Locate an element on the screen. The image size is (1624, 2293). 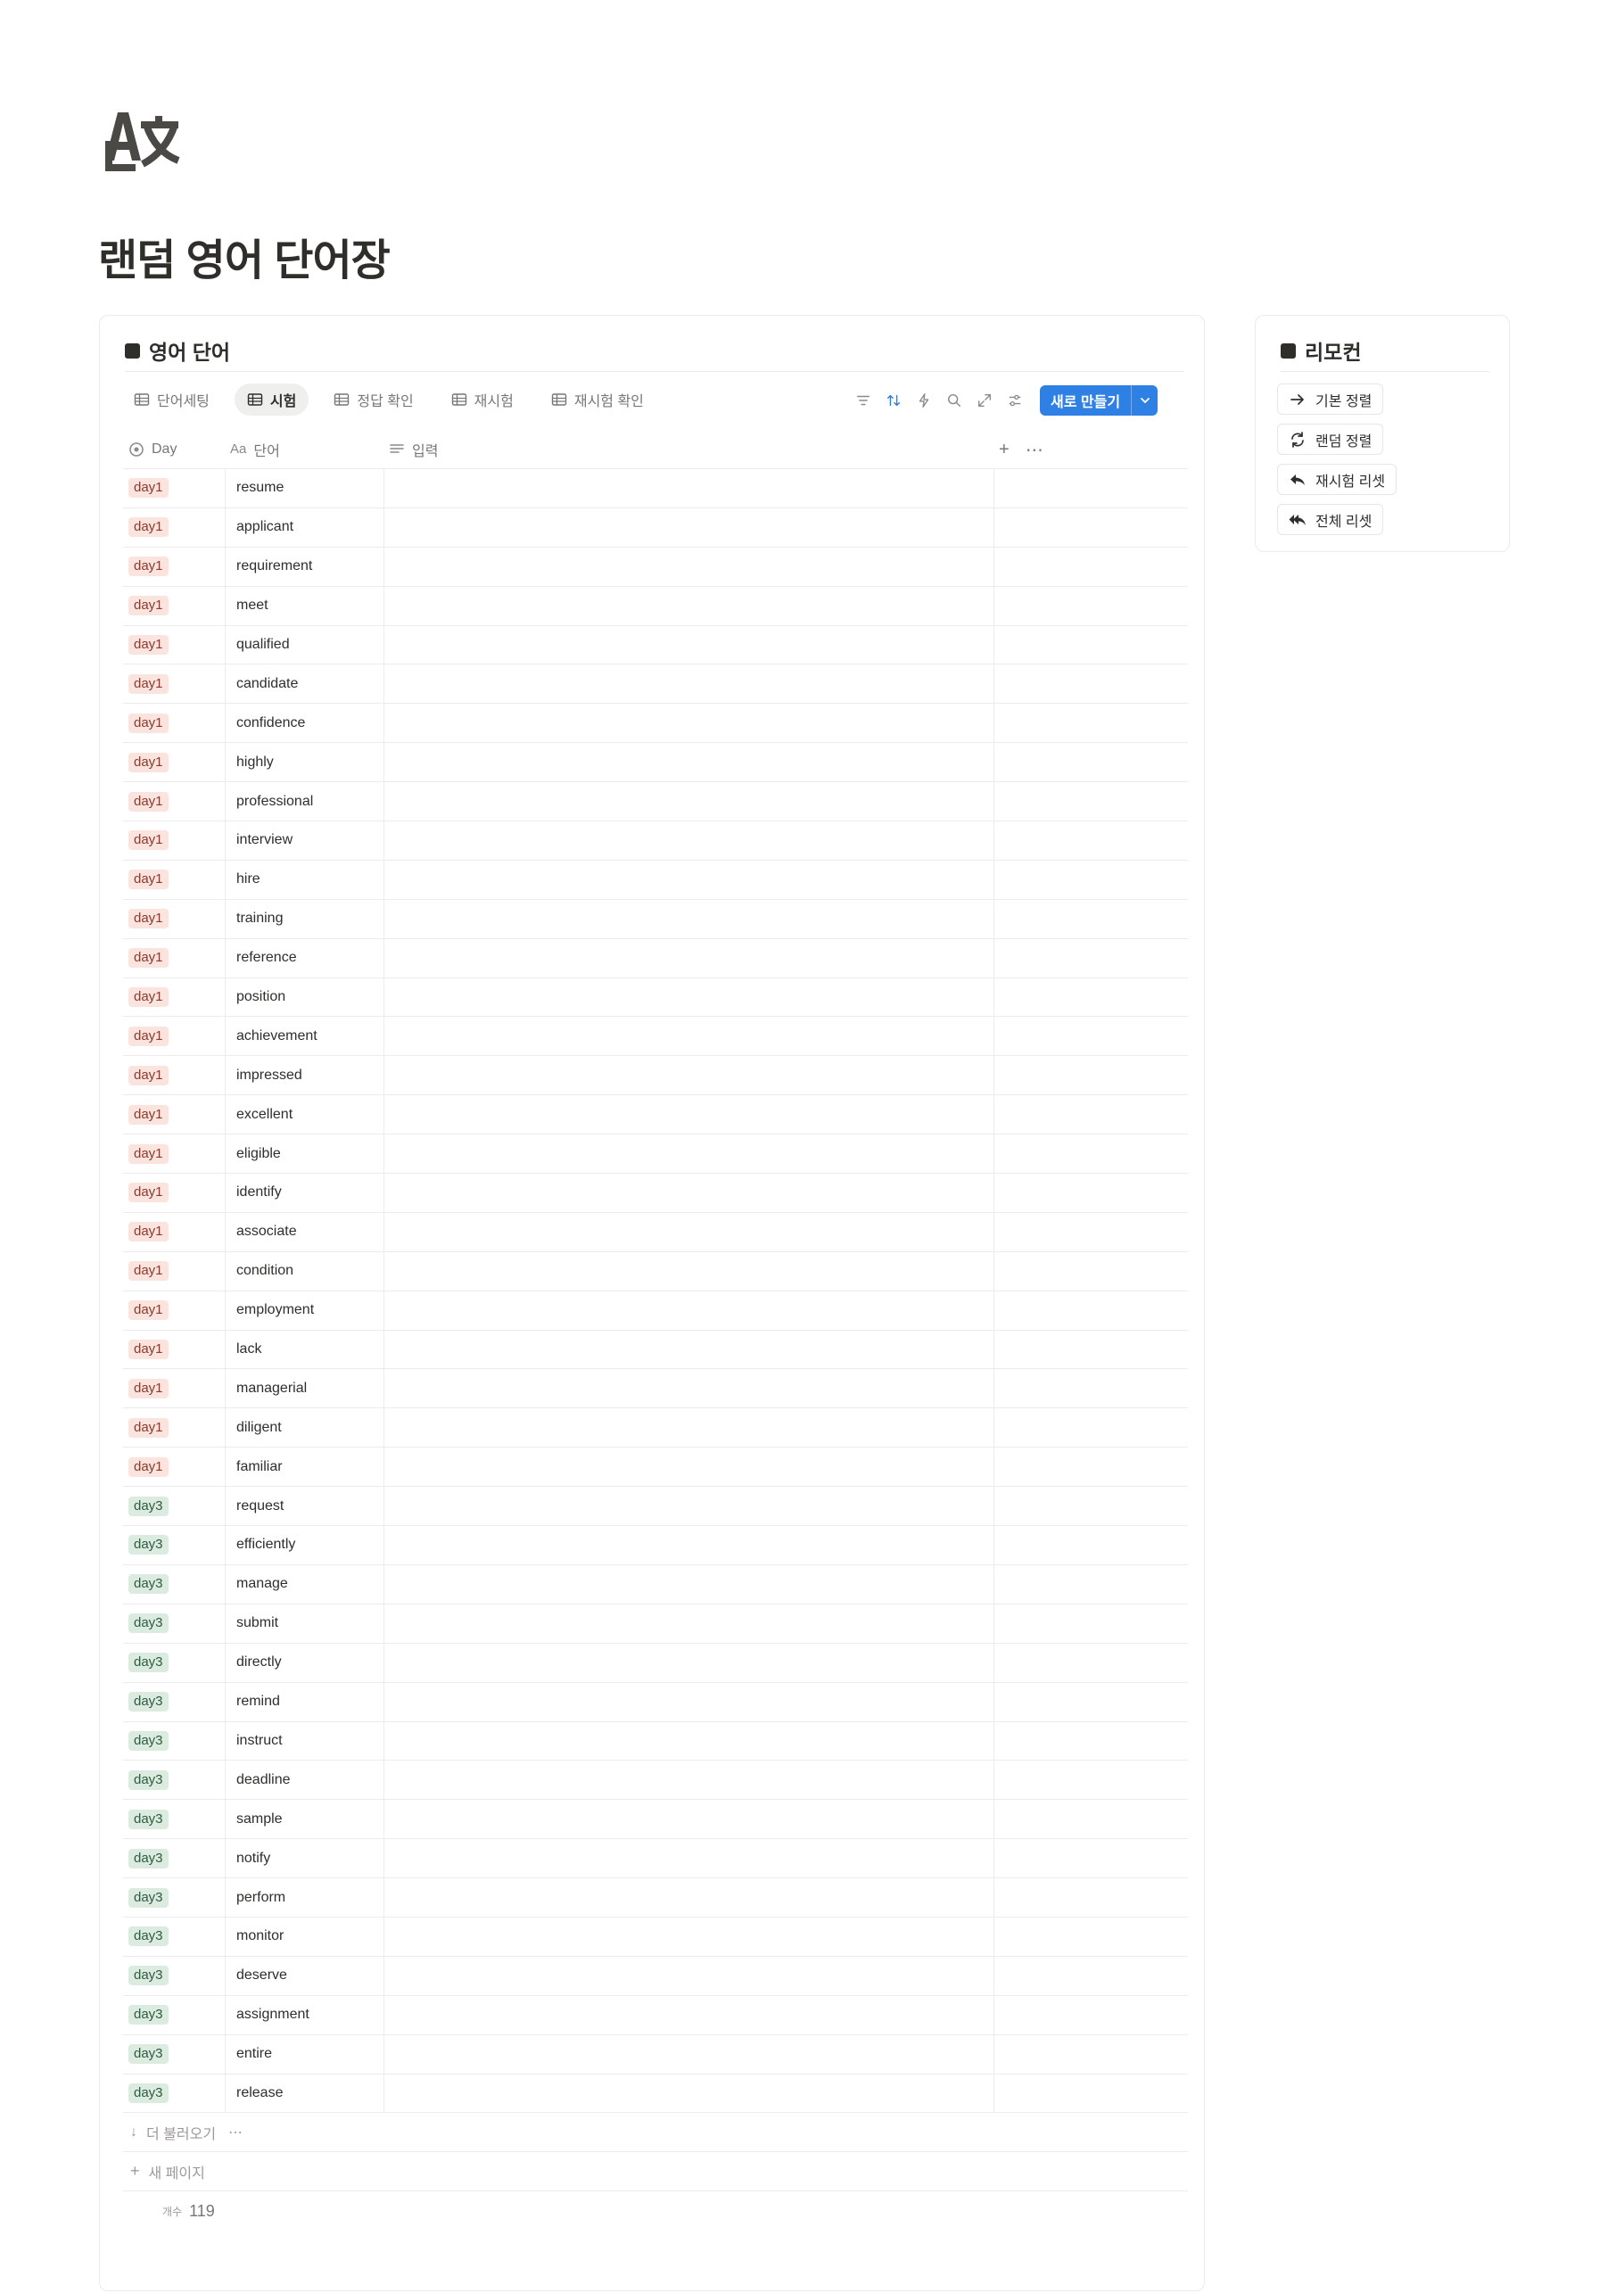
column-header-day: Day is located at coordinates (174, 449).